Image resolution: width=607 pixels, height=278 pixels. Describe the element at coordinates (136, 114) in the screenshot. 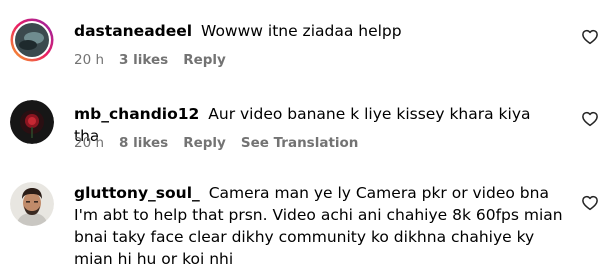

I see `comment-username: mb_chandio12` at that location.